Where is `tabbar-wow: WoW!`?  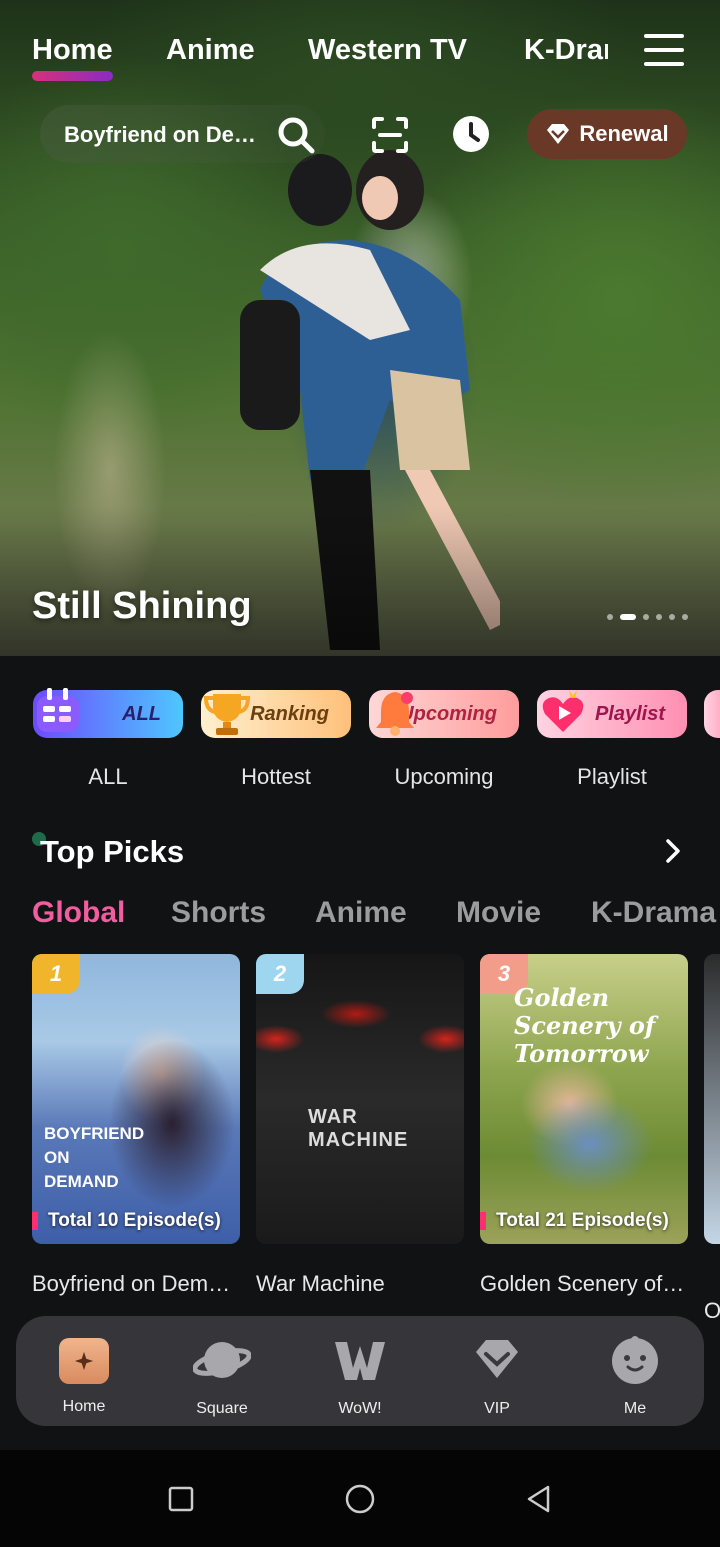
tabbar-wow: WoW! is located at coordinates (360, 1376).